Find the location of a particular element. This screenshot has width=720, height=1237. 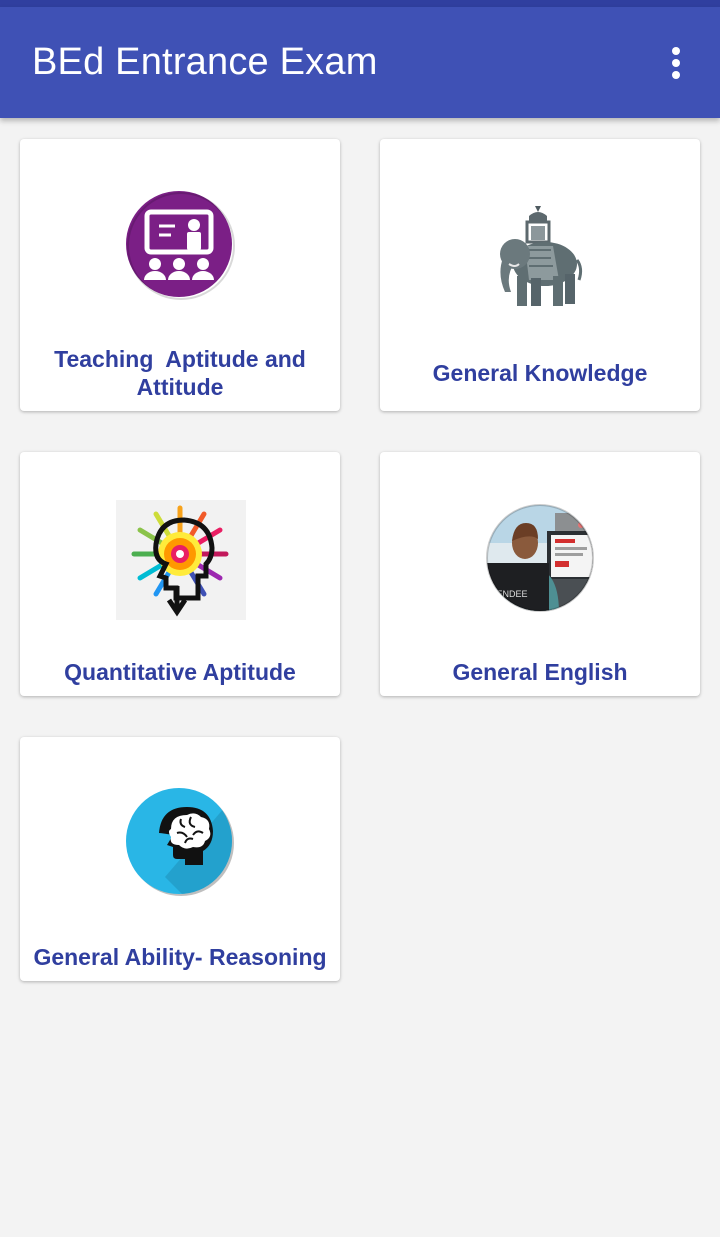

app-bar: BEd Entrance Exam is located at coordinates (360, 62).